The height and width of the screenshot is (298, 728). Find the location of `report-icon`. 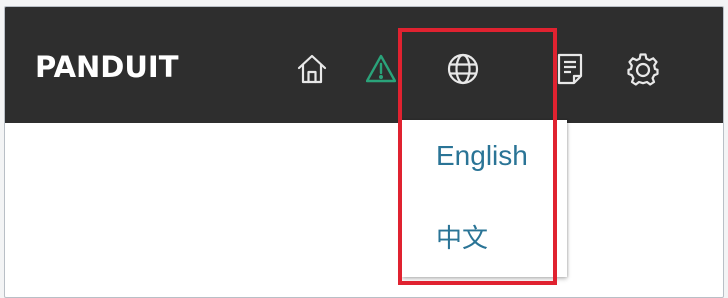

report-icon is located at coordinates (570, 69).